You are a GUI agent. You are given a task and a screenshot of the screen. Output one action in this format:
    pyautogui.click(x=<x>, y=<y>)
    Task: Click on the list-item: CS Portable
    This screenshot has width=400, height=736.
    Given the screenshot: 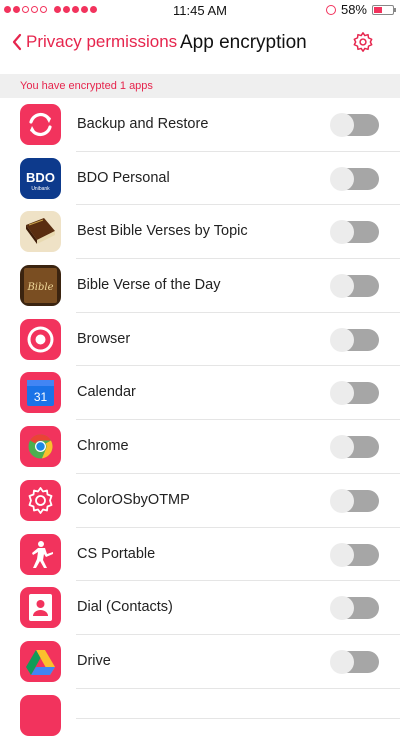 What is the action you would take?
    pyautogui.click(x=200, y=555)
    